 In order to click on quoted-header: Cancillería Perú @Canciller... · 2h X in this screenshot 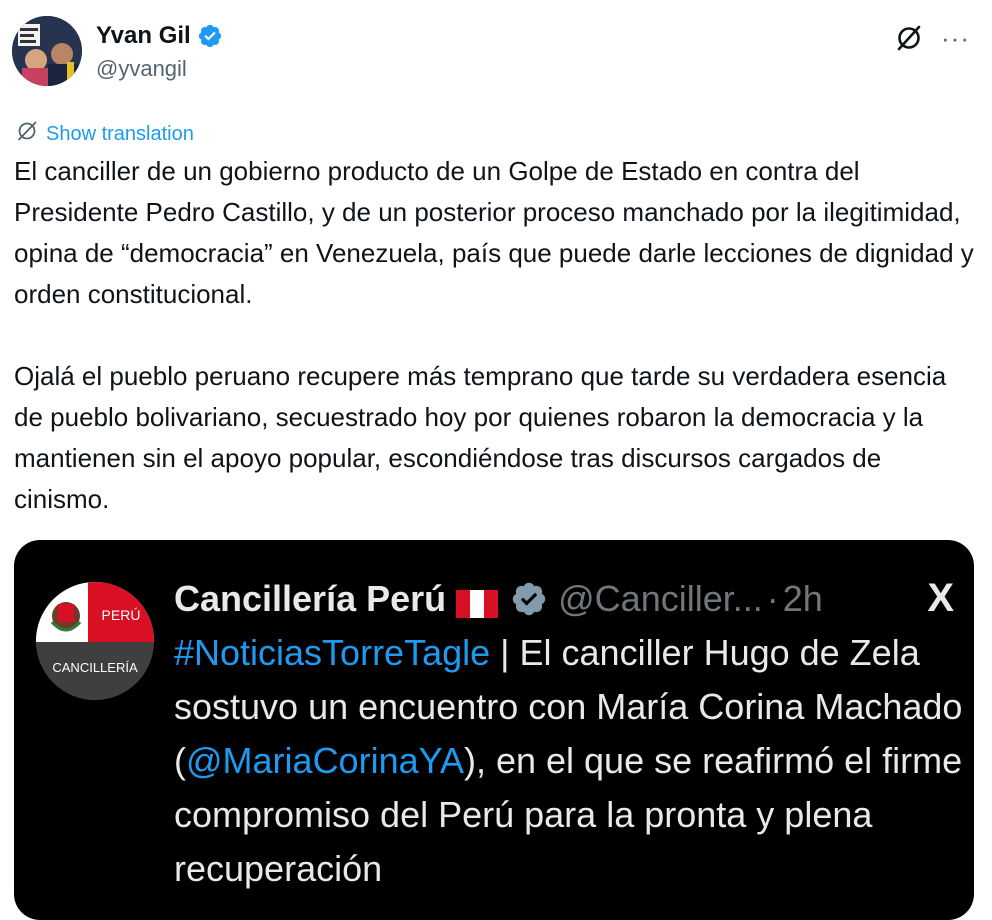, I will do `click(564, 598)`.